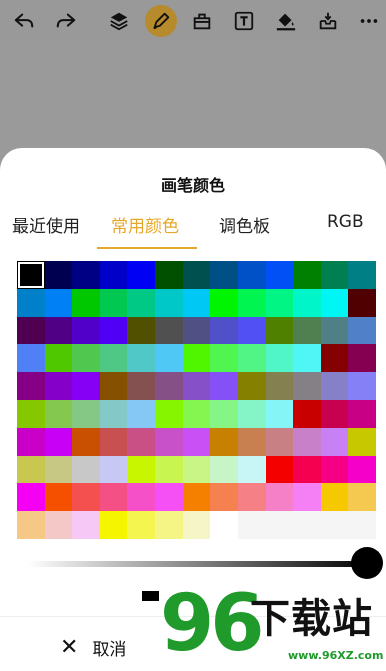  I want to click on save-button, so click(328, 21).